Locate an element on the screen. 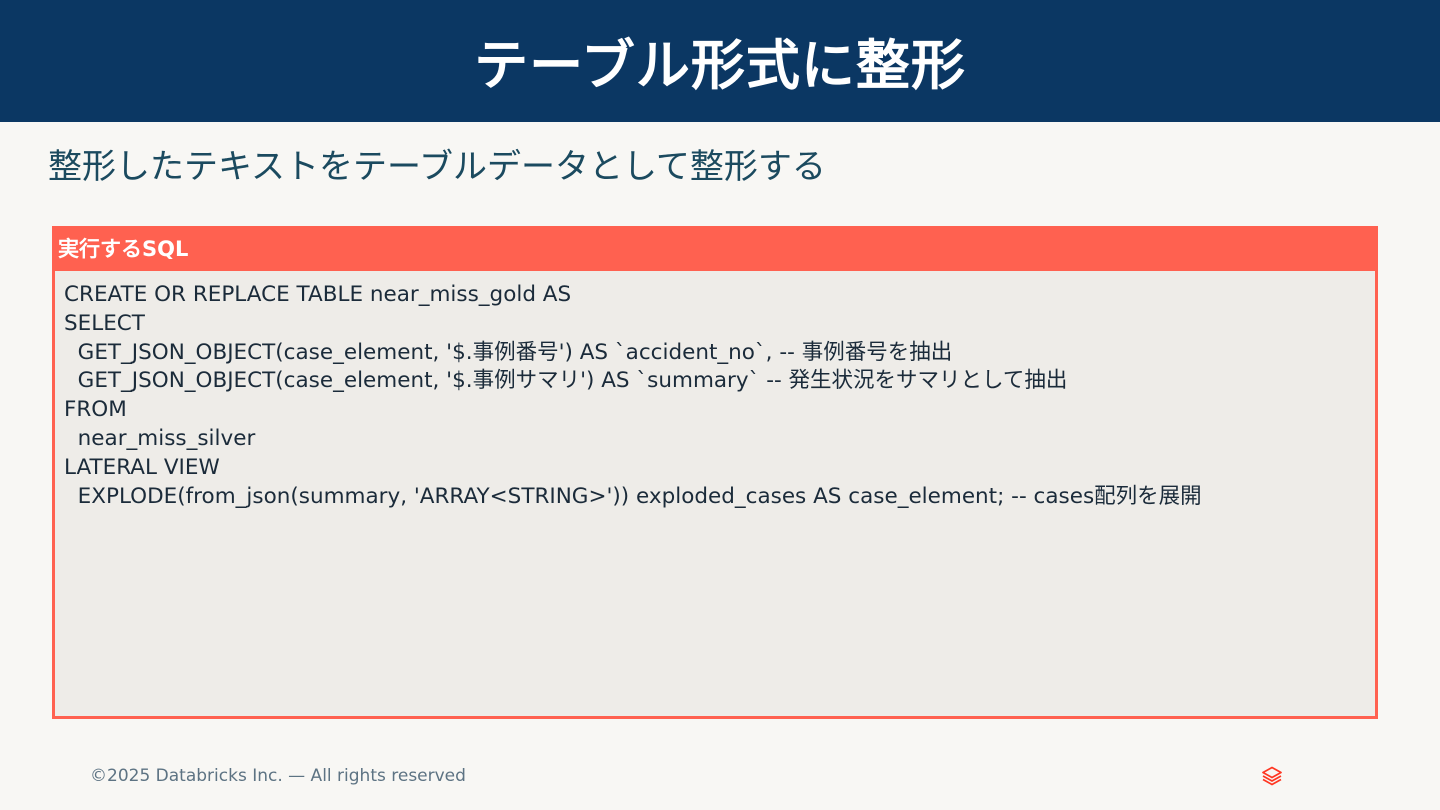 This screenshot has width=1440, height=810. code-line: FROM is located at coordinates (95, 410).